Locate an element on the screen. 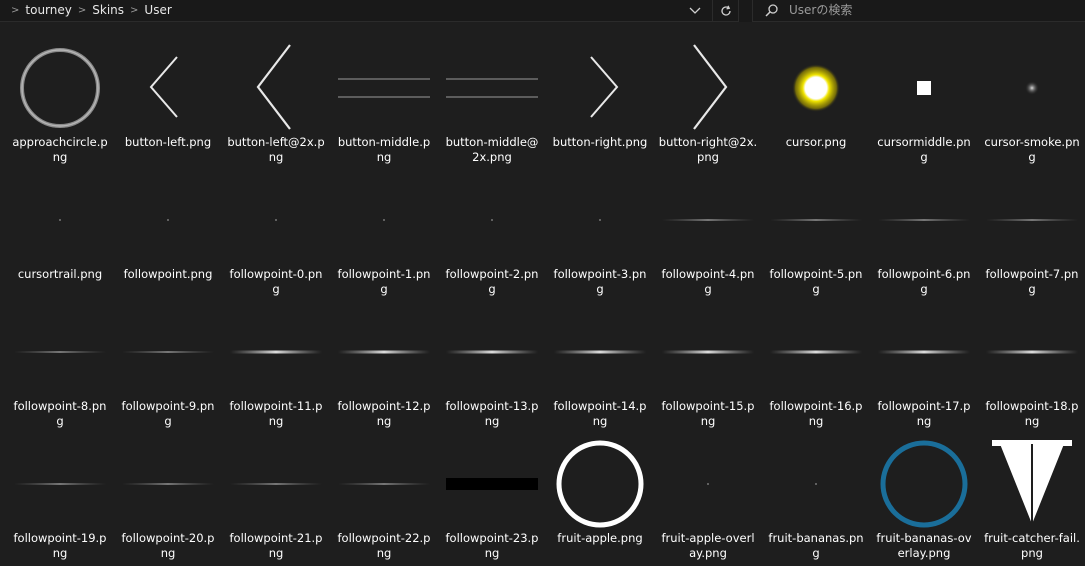 The image size is (1085, 566). file-item: button-left.png is located at coordinates (168, 104).